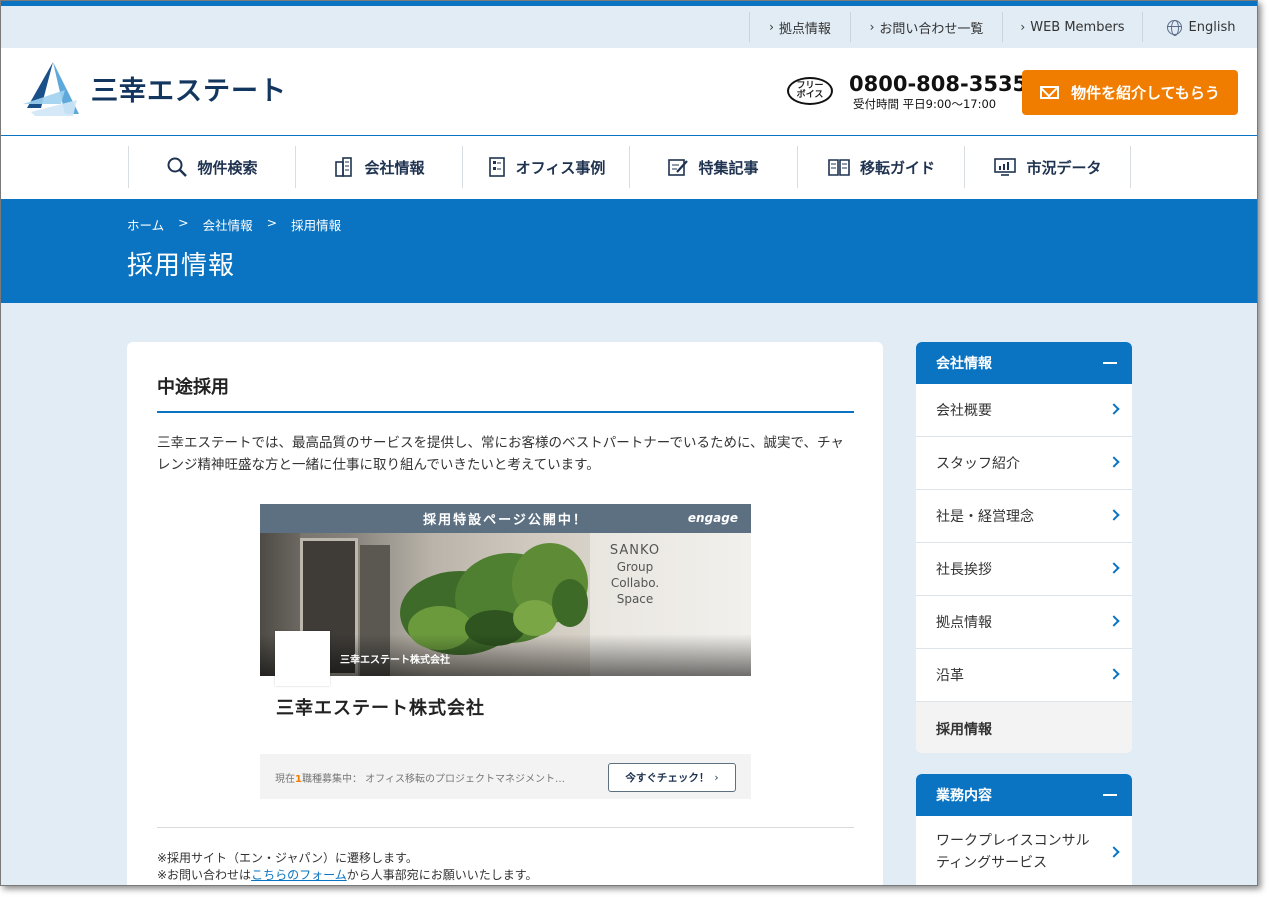 The width and height of the screenshot is (1270, 897). I want to click on breadcrumb-home: ホーム, so click(145, 224).